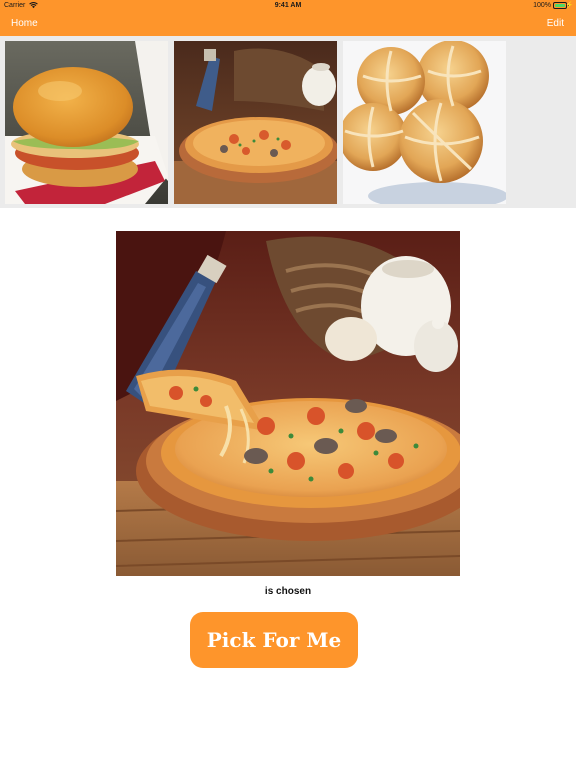 This screenshot has height=768, width=576. I want to click on pick-for-me-button: Pick For Me, so click(274, 640).